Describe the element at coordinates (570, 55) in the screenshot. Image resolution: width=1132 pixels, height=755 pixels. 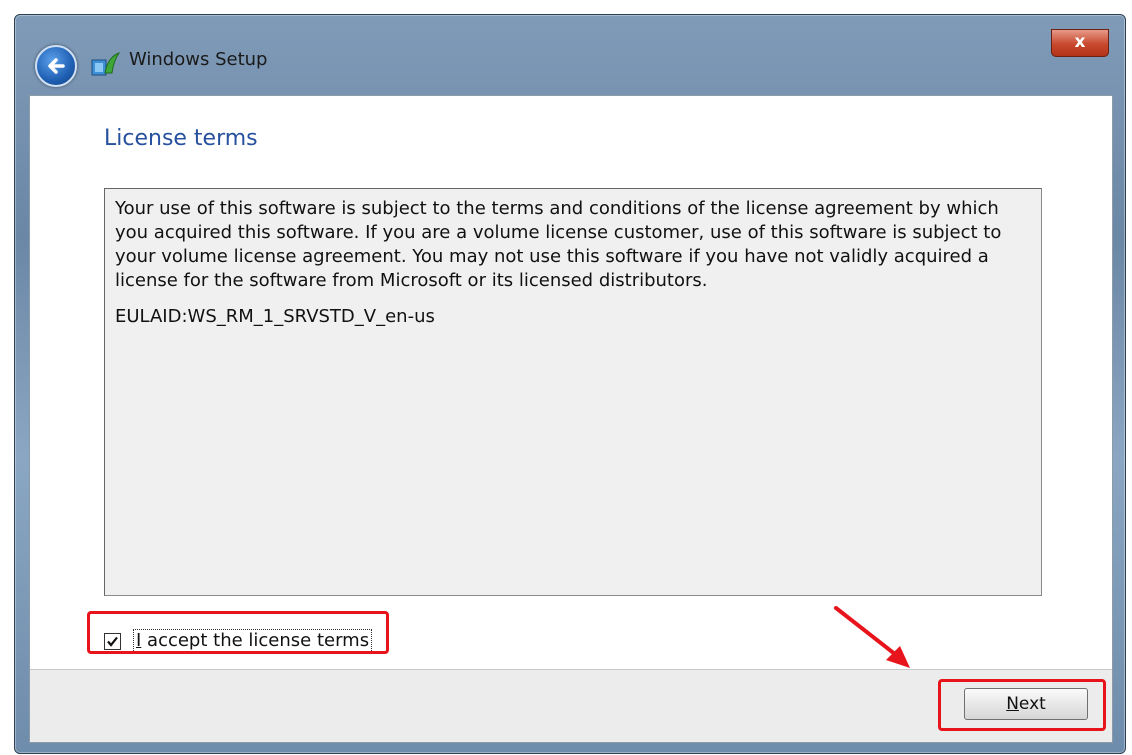
I see `title-bar: Windows Setup x` at that location.